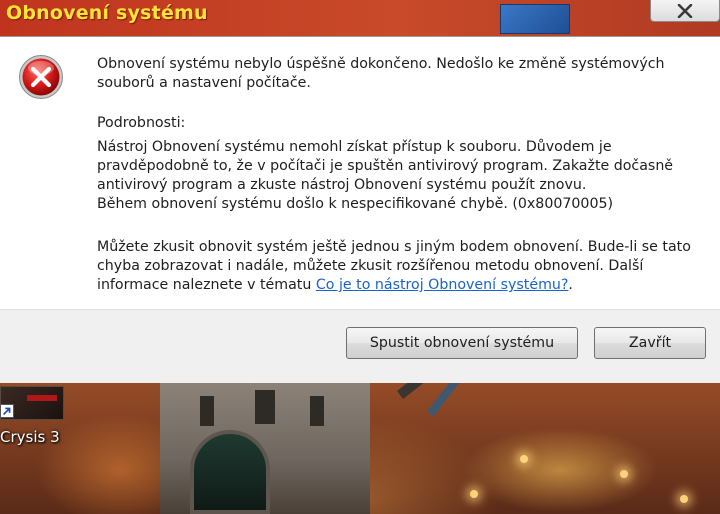 Image resolution: width=720 pixels, height=514 pixels. I want to click on close-button, so click(685, 11).